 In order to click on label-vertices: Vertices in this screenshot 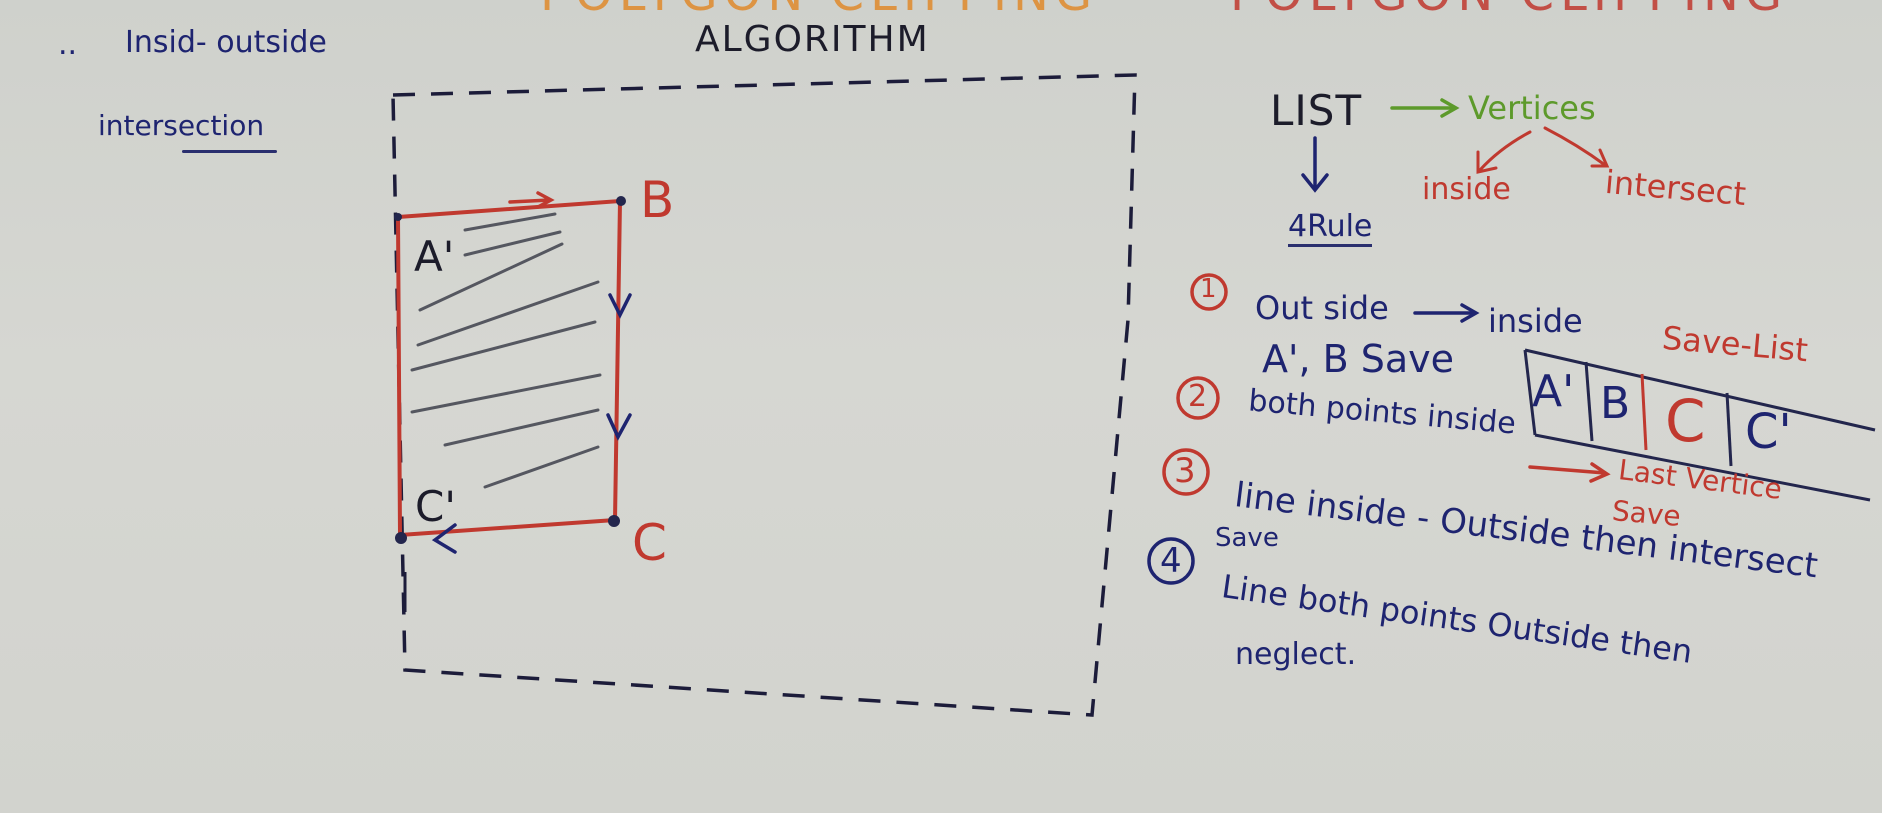, I will do `click(1532, 108)`.